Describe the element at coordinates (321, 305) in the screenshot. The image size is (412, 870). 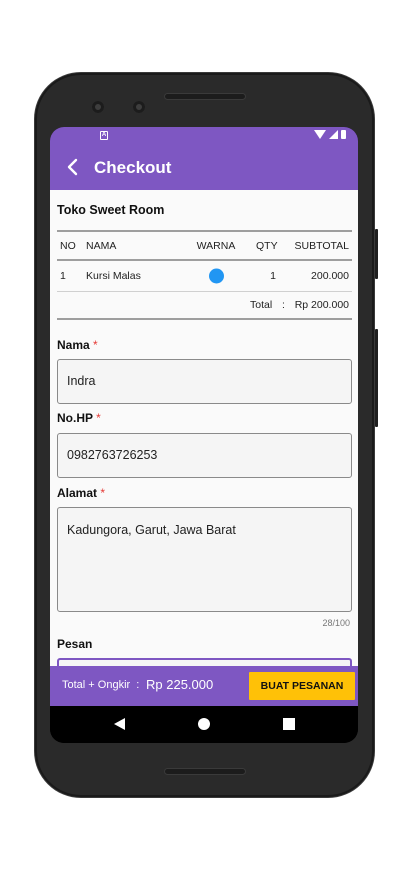
I see `total-value: Rp 200.000` at that location.